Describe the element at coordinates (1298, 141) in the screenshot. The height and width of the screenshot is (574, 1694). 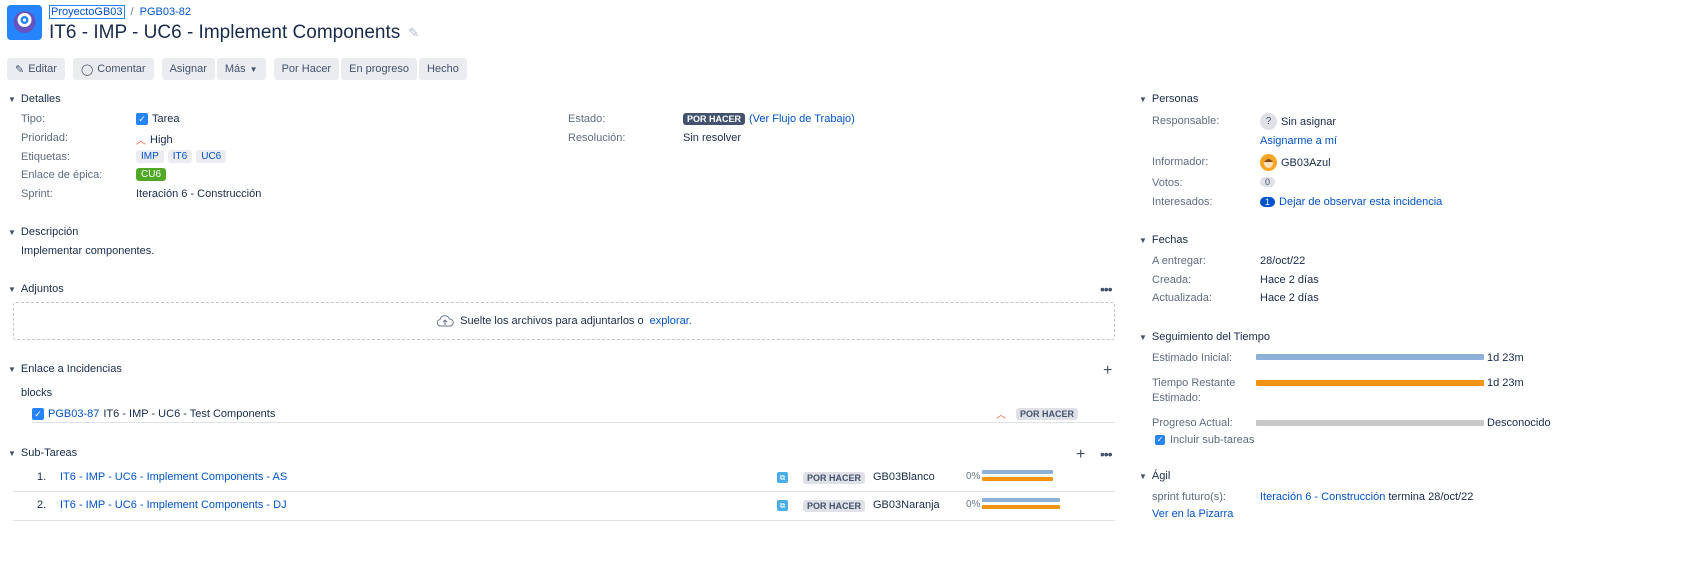
I see `assign-to-me-link: Asignarme a mí` at that location.